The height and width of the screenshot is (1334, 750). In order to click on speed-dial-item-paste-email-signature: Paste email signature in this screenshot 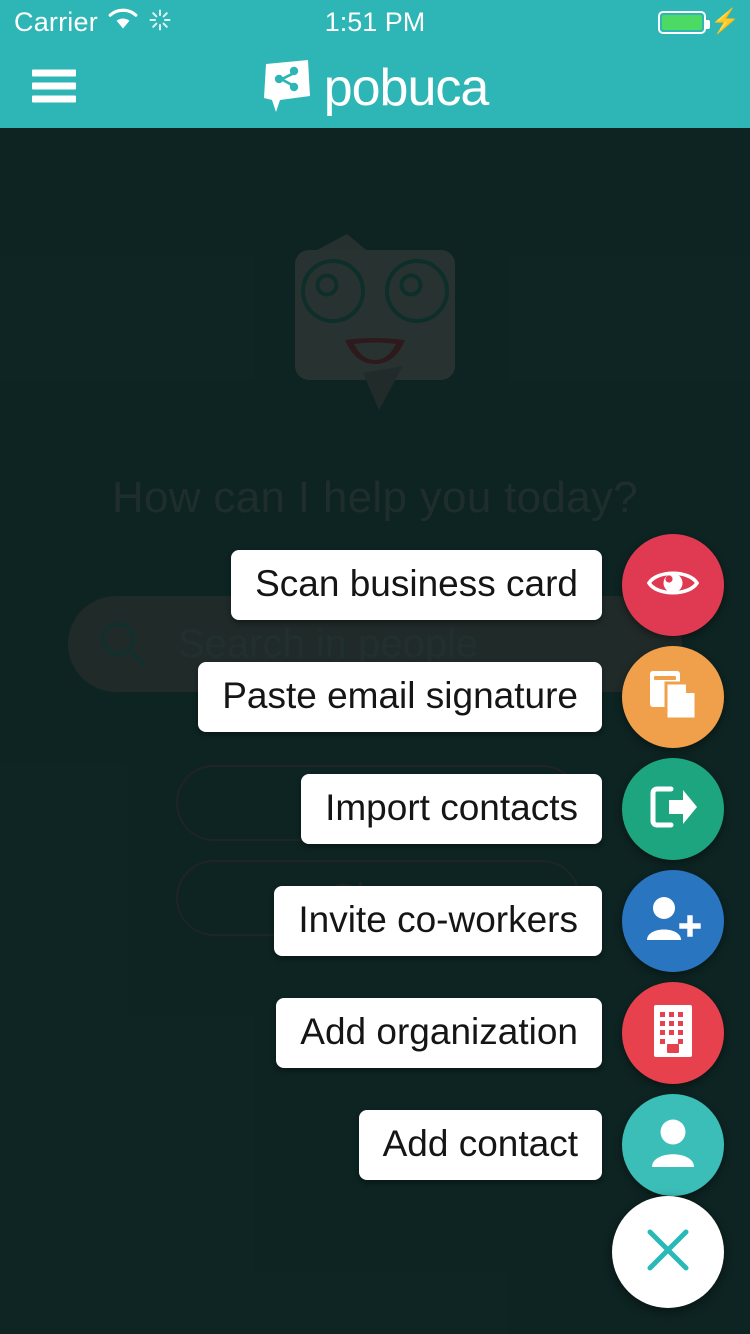, I will do `click(461, 697)`.